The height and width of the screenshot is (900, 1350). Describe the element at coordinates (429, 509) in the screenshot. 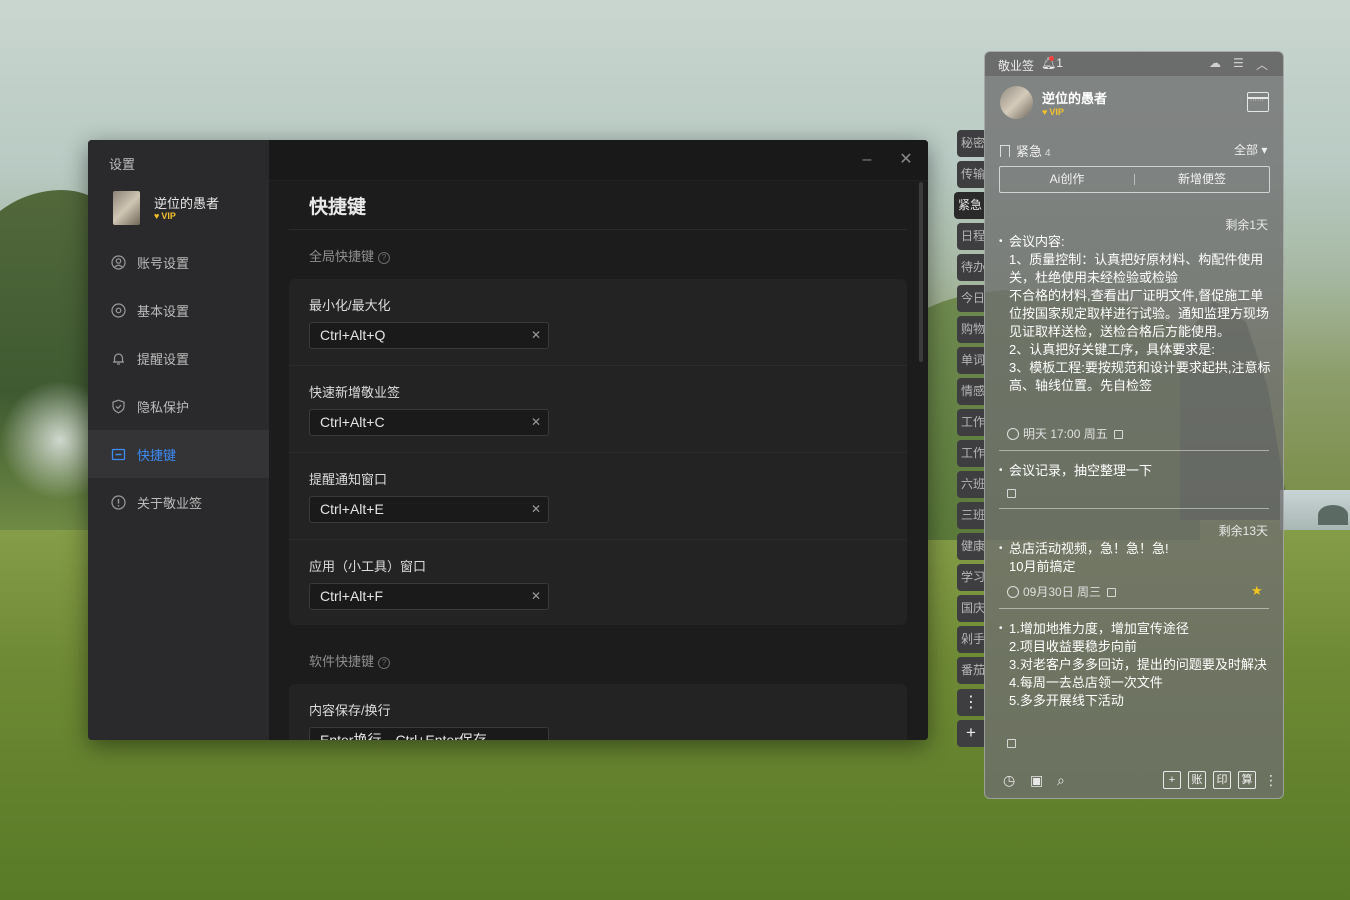

I see `shortcut-input: Ctrl+Alt+E ✕` at that location.